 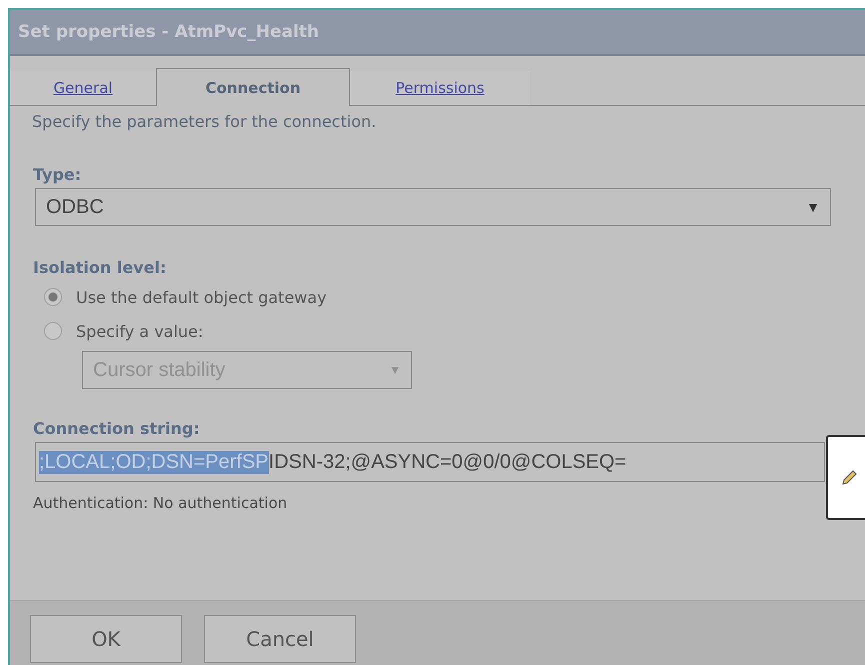 I want to click on field-label: Connection string:, so click(x=117, y=428).